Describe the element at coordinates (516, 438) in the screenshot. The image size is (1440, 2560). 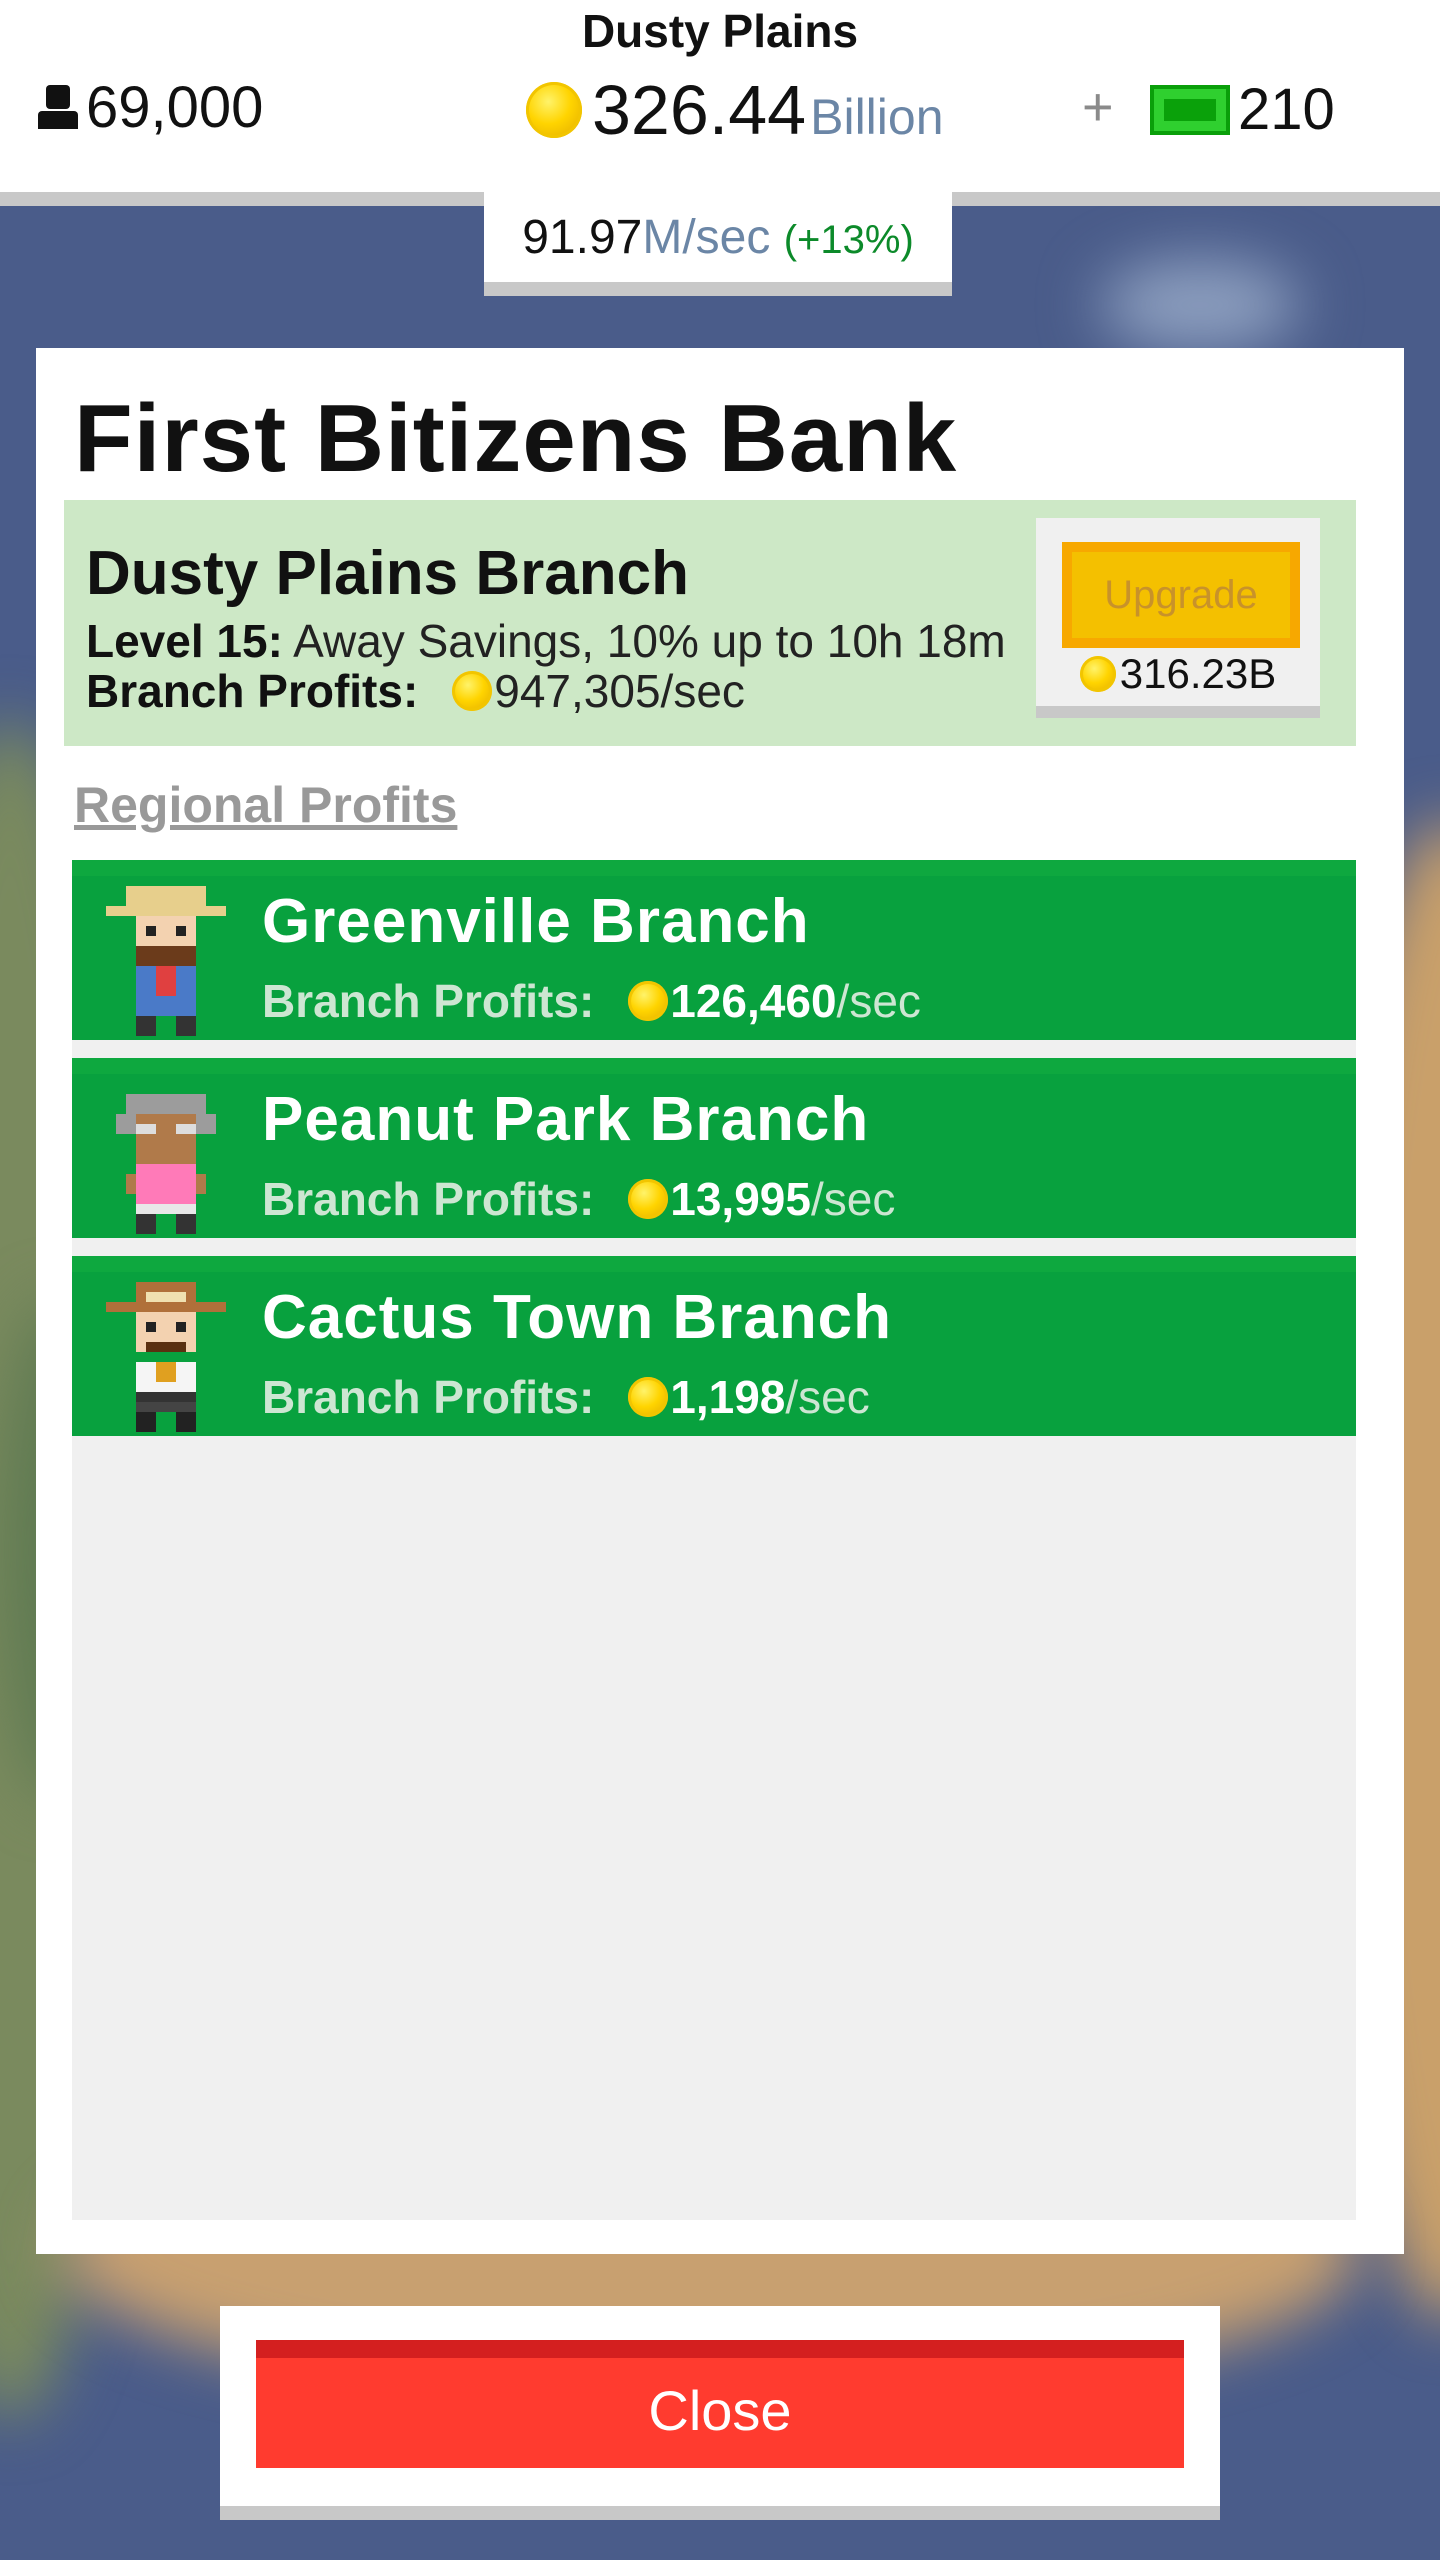
I see `modal-title: First Bitizens Bank` at that location.